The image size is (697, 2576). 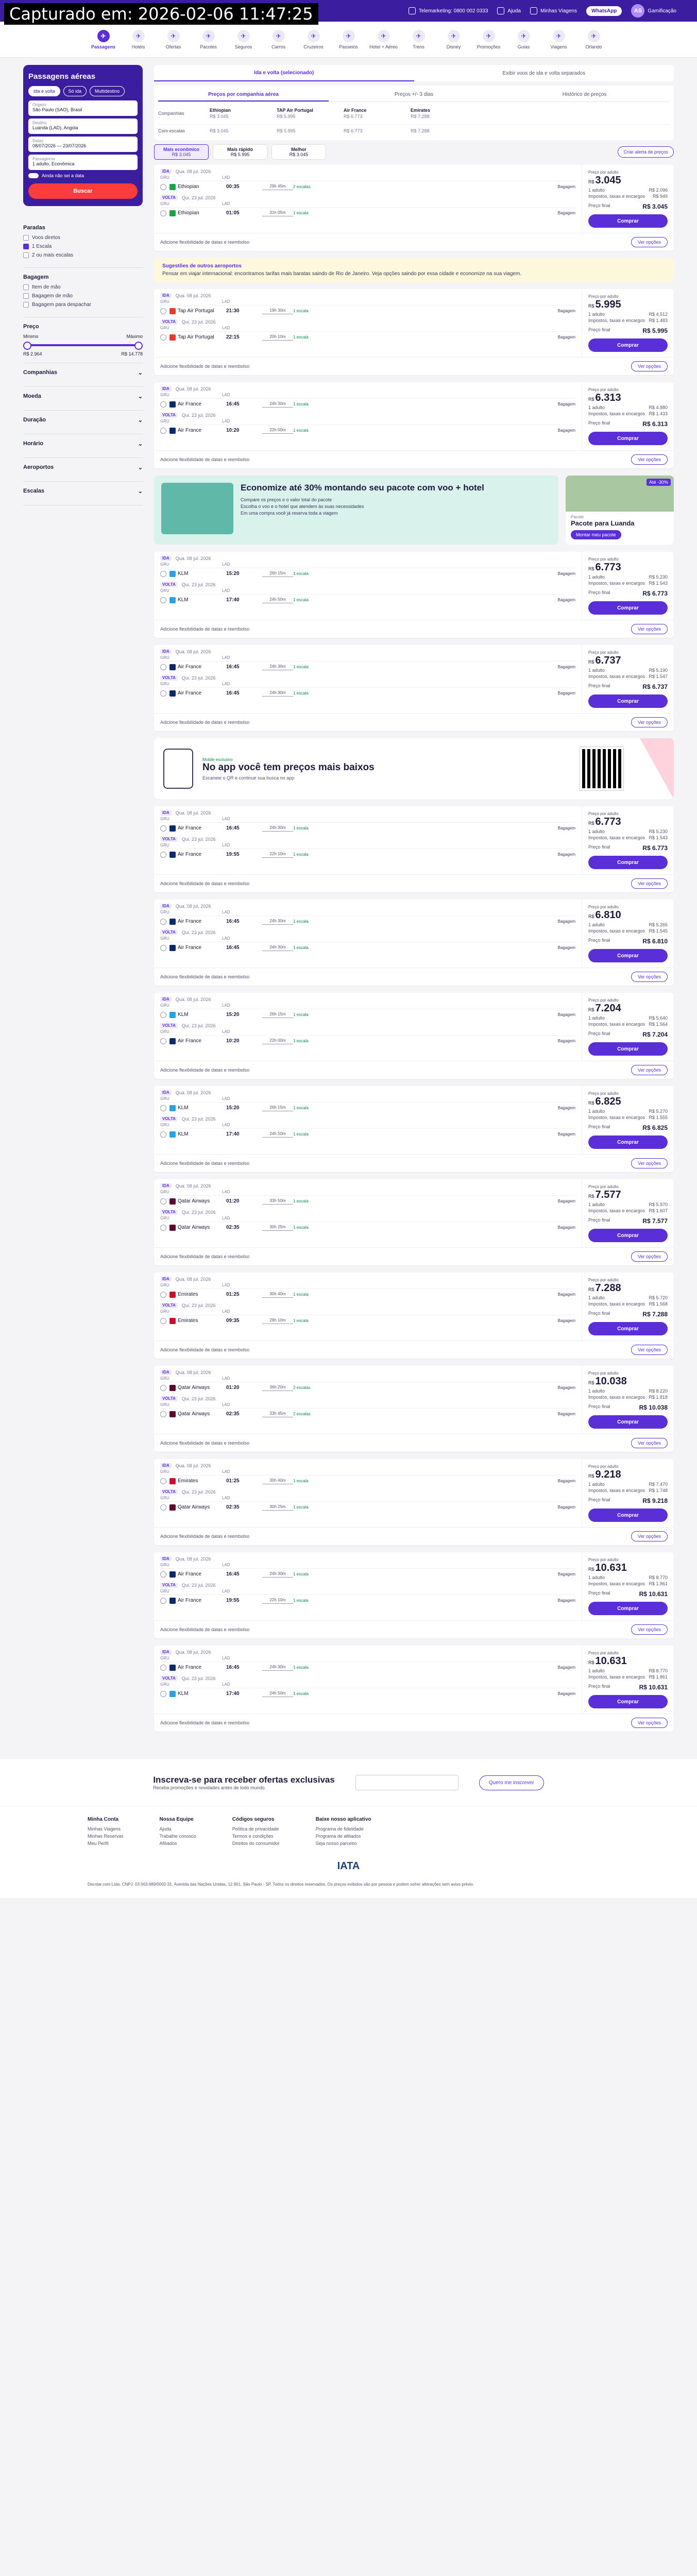 What do you see at coordinates (653, 11) in the screenshot?
I see `user-menu: AS Gamificação` at bounding box center [653, 11].